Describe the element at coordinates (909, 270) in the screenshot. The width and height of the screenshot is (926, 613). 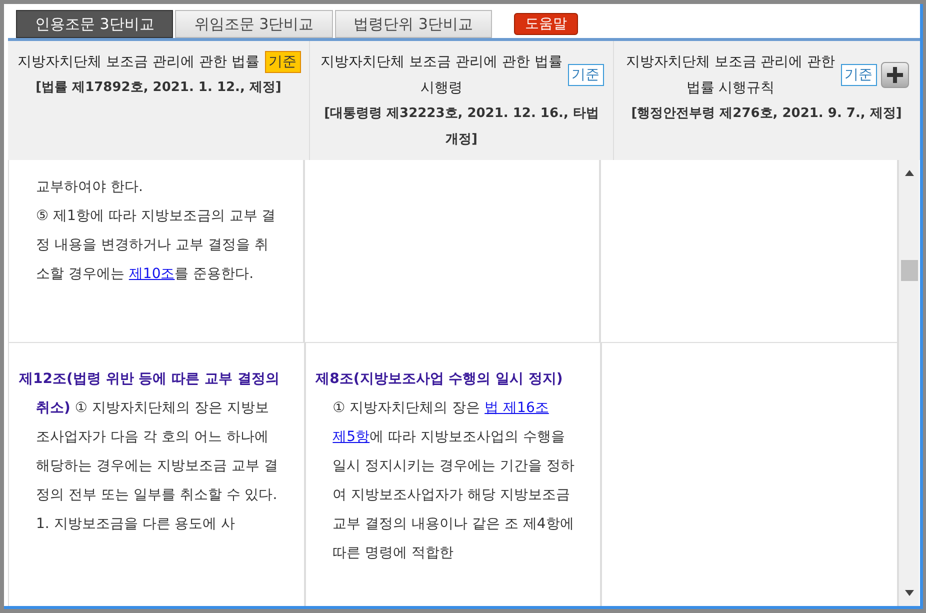
I see `scrollbar-thumb` at that location.